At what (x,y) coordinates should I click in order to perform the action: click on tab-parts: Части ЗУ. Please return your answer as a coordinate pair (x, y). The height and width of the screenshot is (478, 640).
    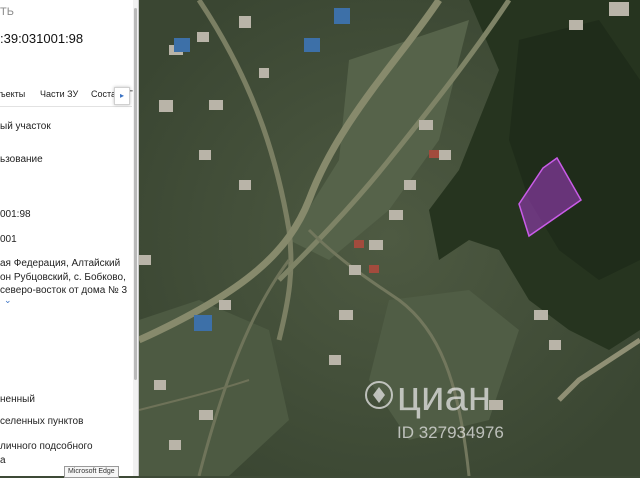
    Looking at the image, I should click on (59, 94).